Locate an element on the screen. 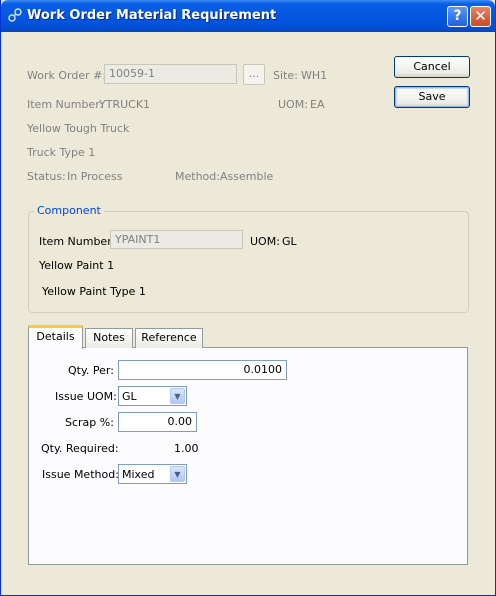 This screenshot has height=596, width=496. cancel-button: Cancel is located at coordinates (432, 67).